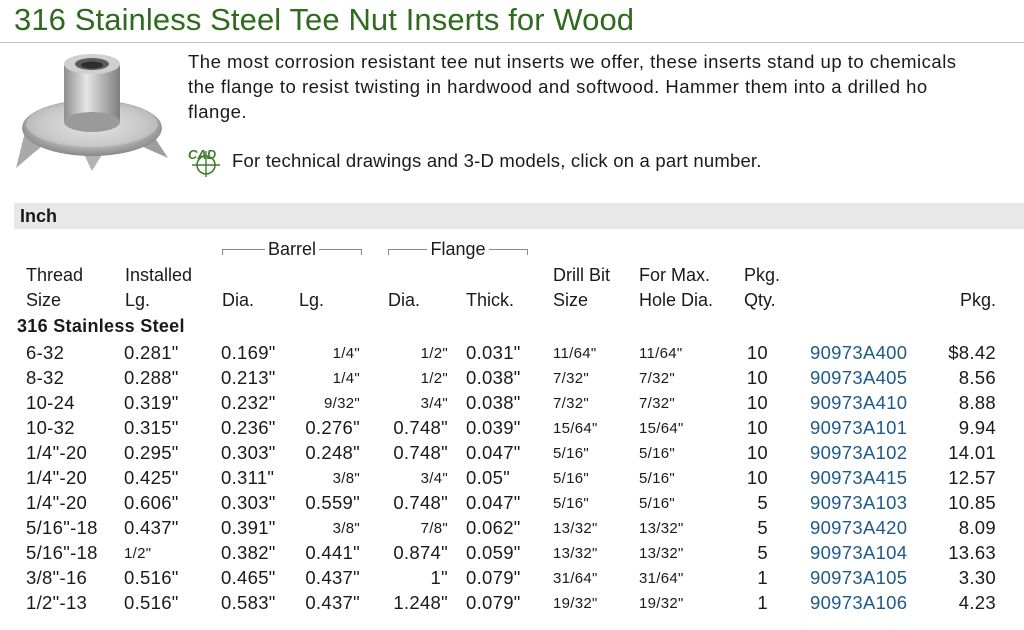 The width and height of the screenshot is (1024, 630). Describe the element at coordinates (57, 577) in the screenshot. I see `cell-thread-size: 3/8"-16` at that location.